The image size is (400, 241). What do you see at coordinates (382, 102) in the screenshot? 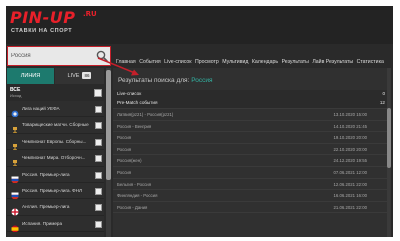
I see `prematch-count: 12` at bounding box center [382, 102].